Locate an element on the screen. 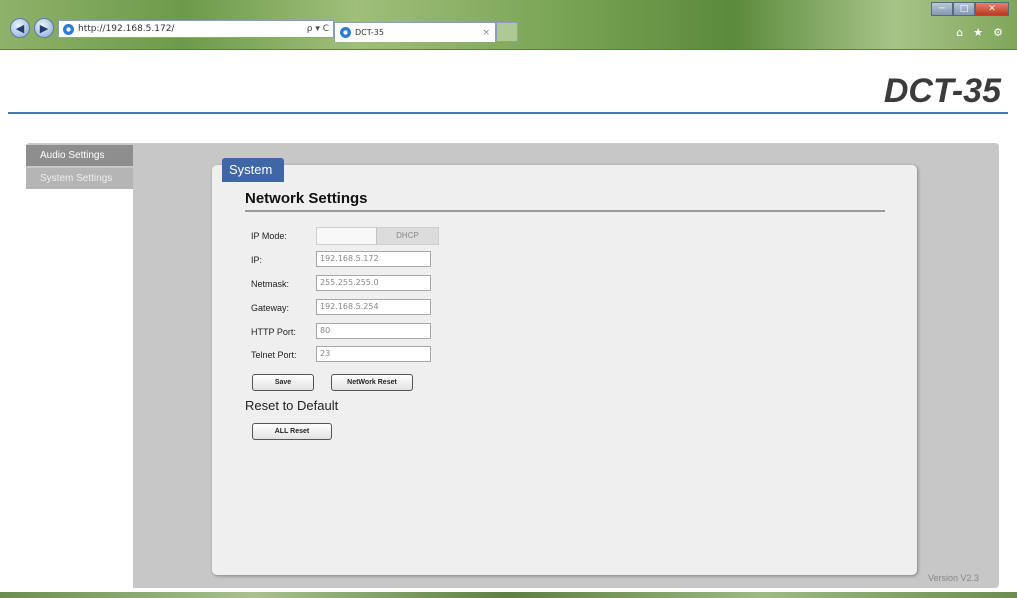  section-divider is located at coordinates (565, 211).